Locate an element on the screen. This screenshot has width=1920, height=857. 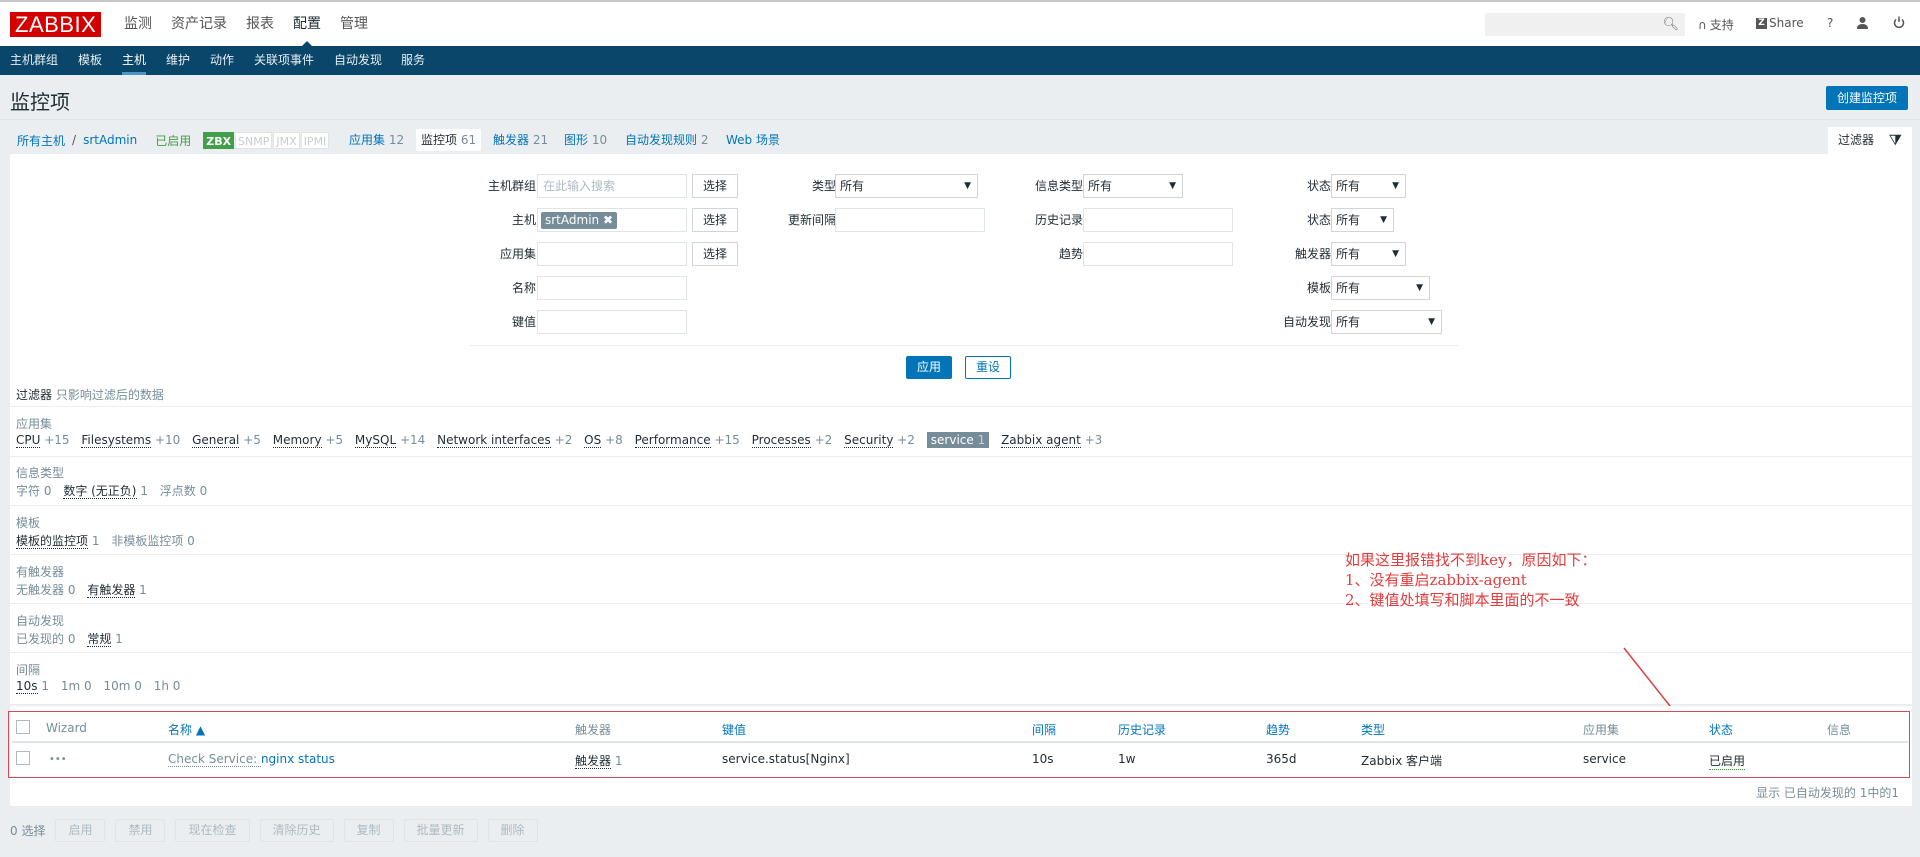
submenu-maintenance: 维护 is located at coordinates (178, 60).